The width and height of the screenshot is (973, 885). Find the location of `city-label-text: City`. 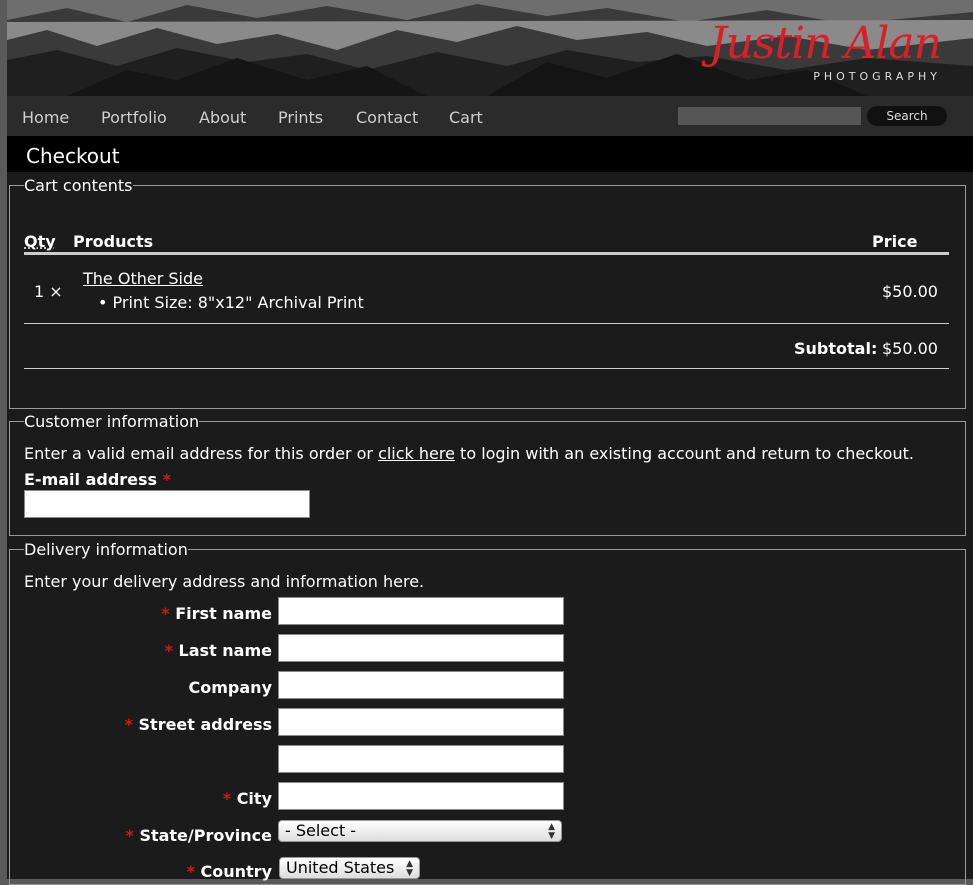

city-label-text: City is located at coordinates (254, 798).